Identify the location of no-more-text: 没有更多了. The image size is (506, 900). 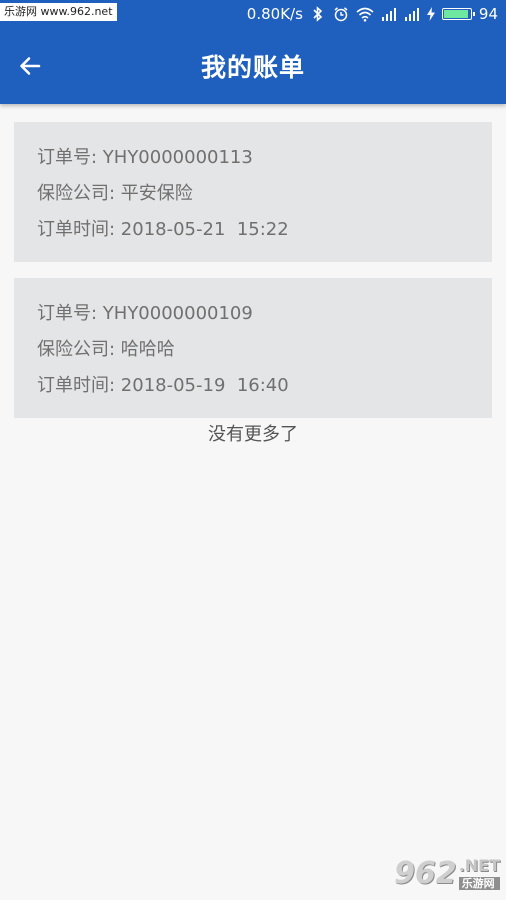
(253, 434).